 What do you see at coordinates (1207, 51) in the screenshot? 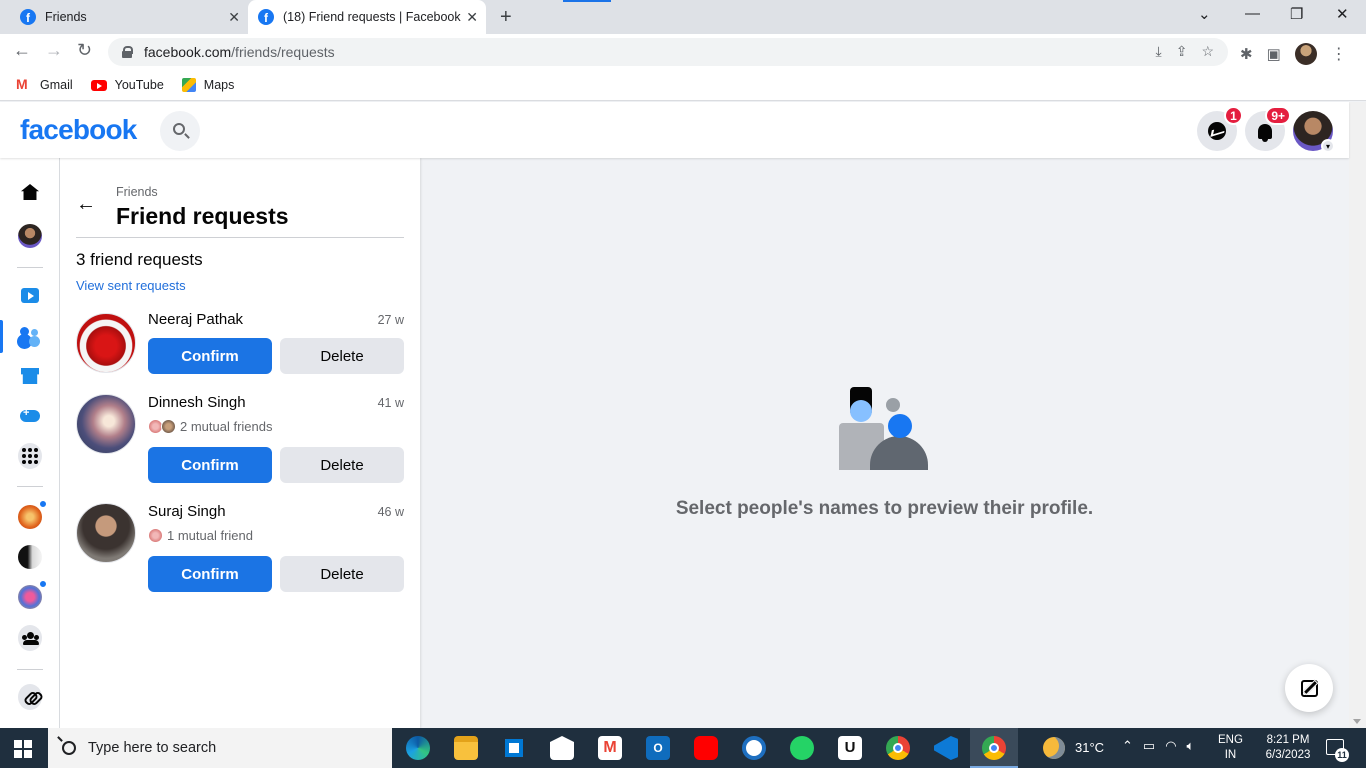
I see `bookmark-star-icon: ☆` at bounding box center [1207, 51].